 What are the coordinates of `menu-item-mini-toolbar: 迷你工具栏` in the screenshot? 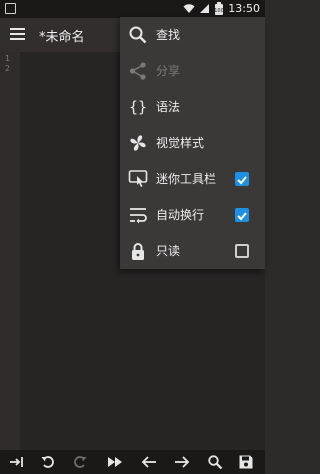 It's located at (192, 179).